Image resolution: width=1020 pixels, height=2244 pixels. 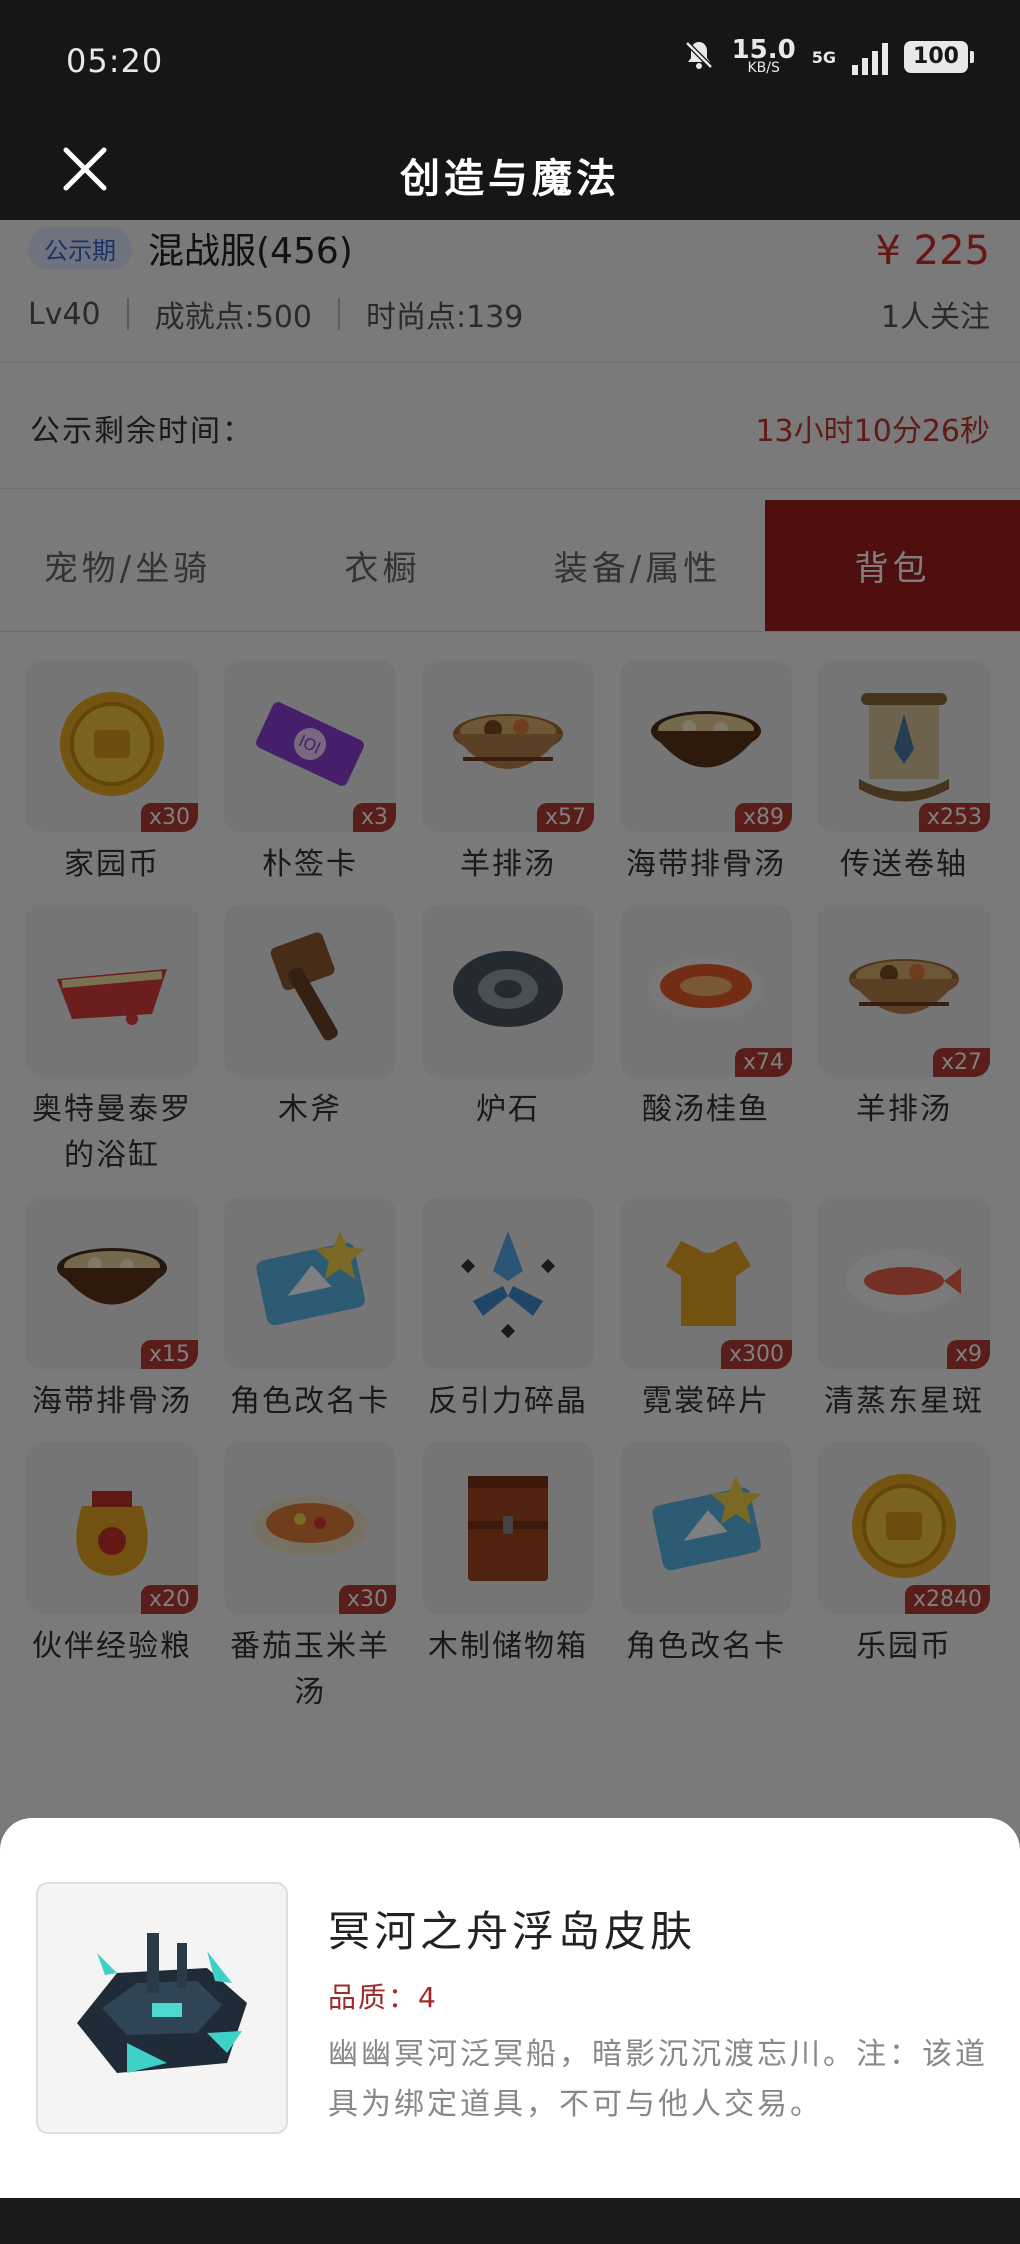 I want to click on item-thumbnail, so click(x=162, y=2008).